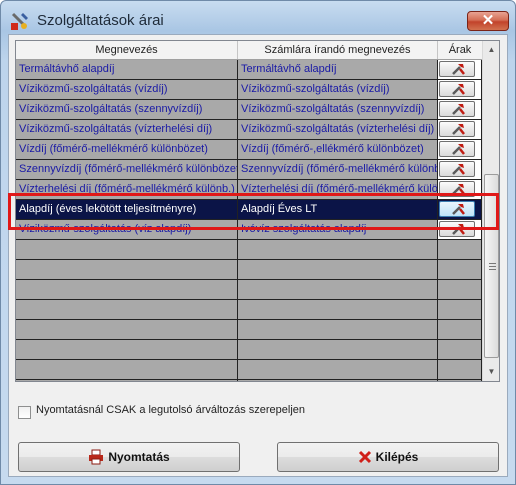 The height and width of the screenshot is (485, 516). What do you see at coordinates (19, 21) in the screenshot?
I see `app-tools-icon` at bounding box center [19, 21].